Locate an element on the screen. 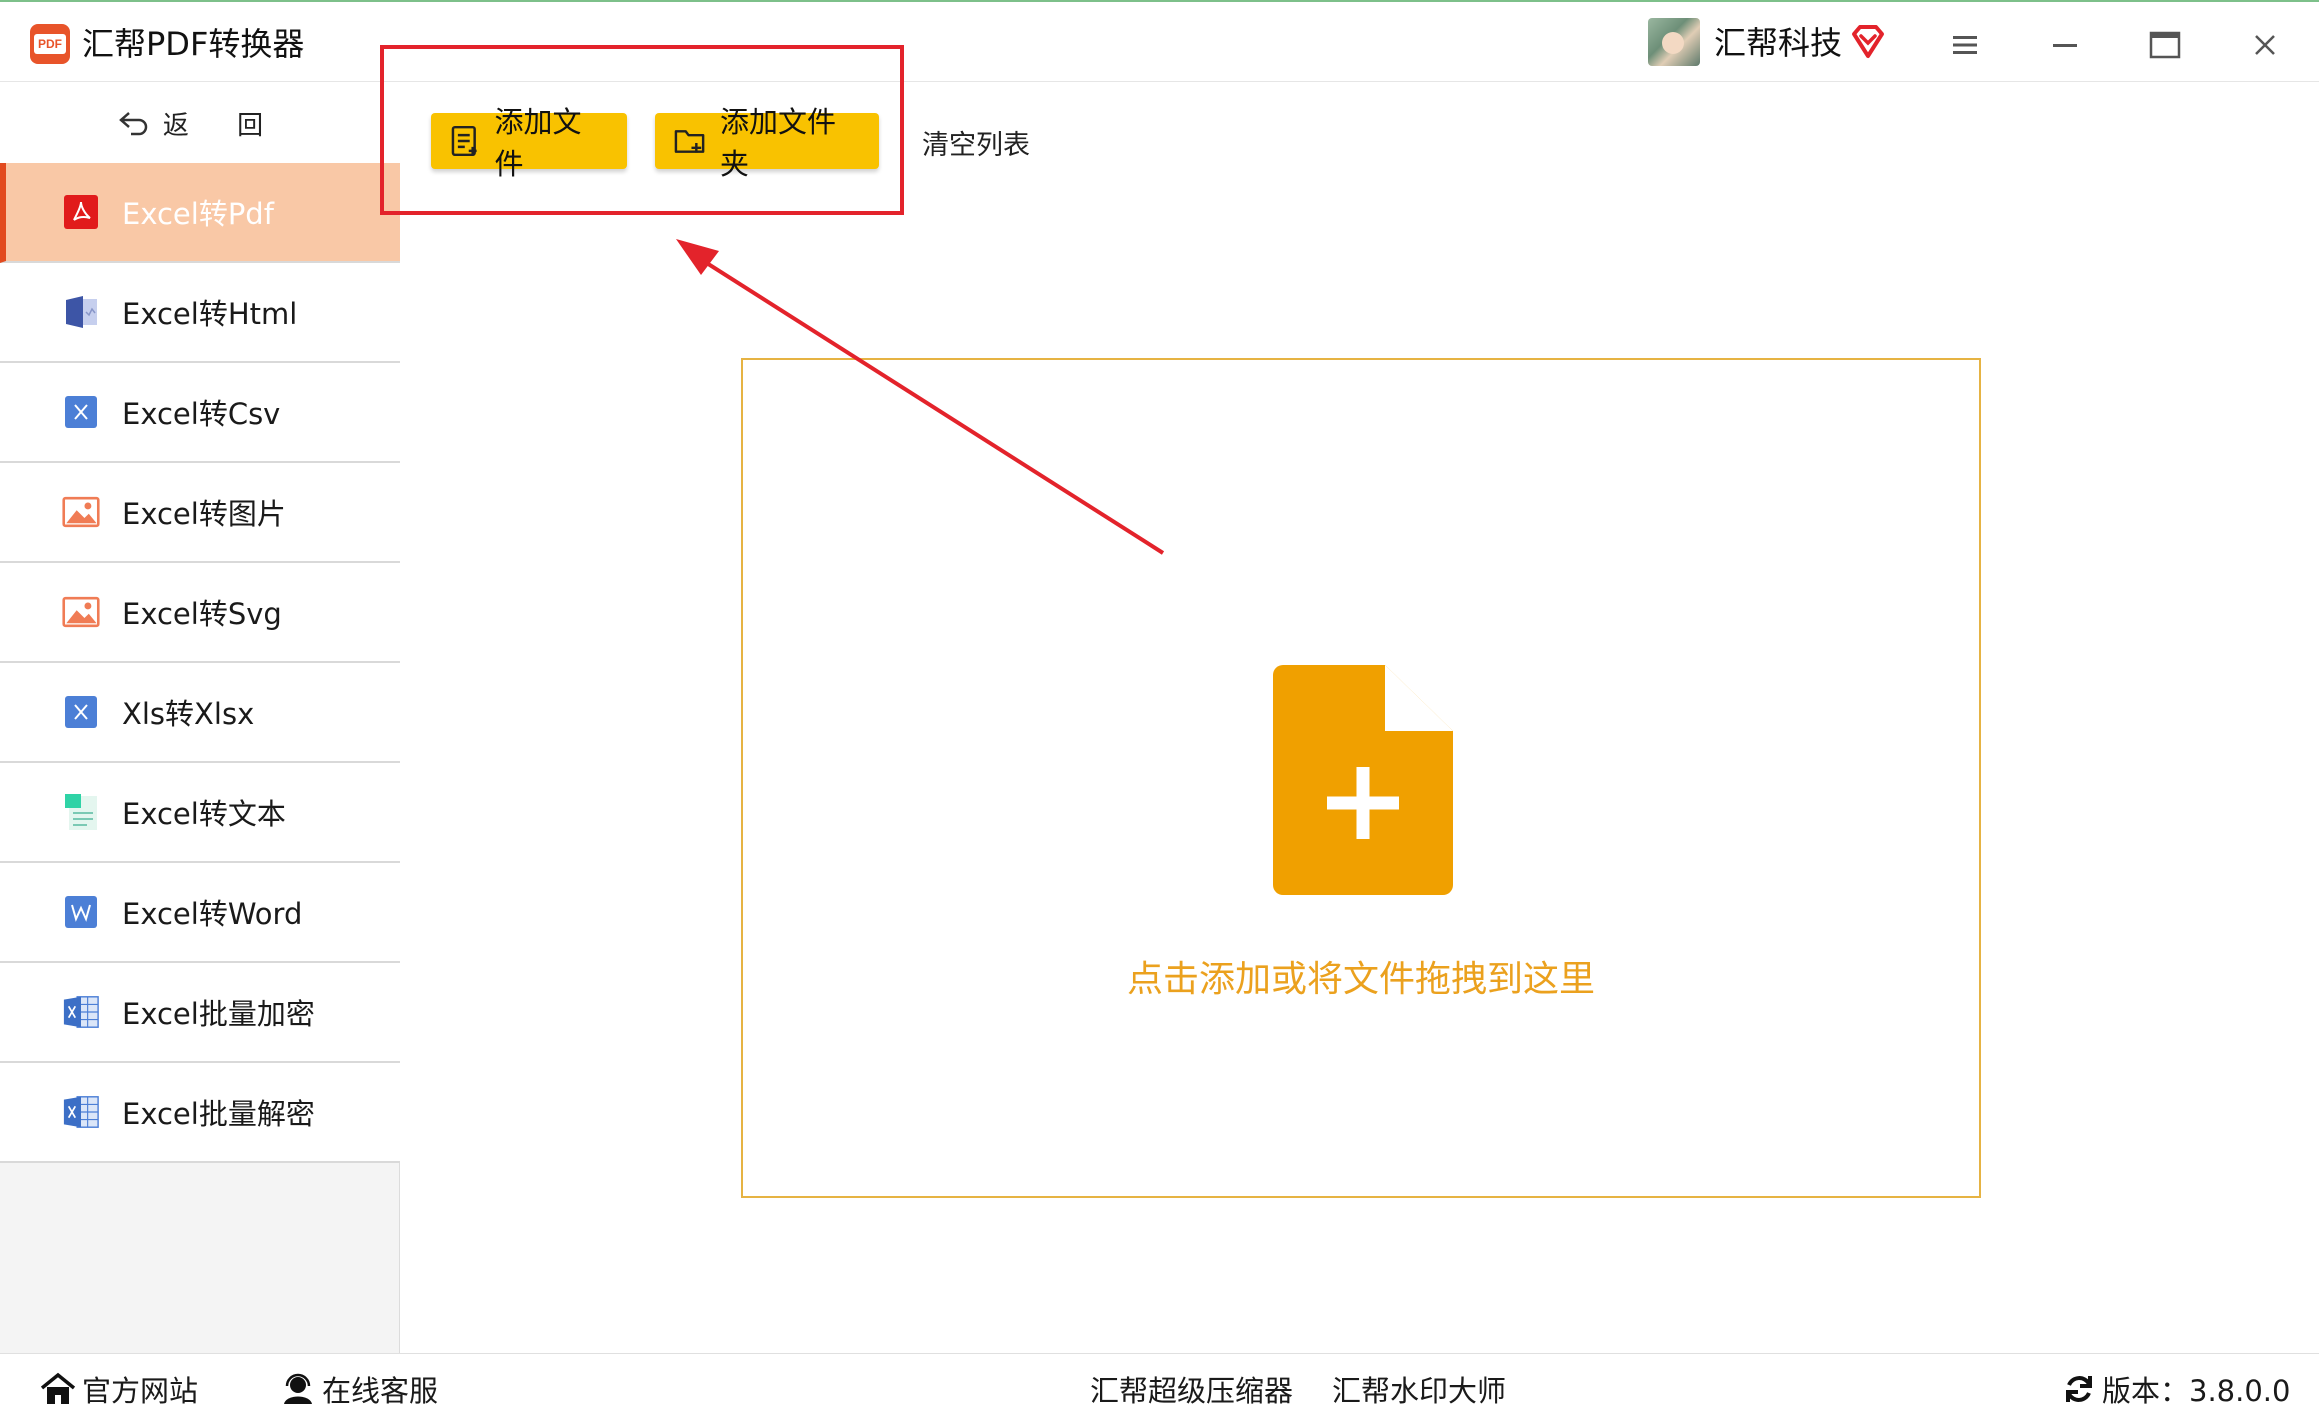 The width and height of the screenshot is (2319, 1419). sidebar-item-label: Excel转Pdf is located at coordinates (198, 214).